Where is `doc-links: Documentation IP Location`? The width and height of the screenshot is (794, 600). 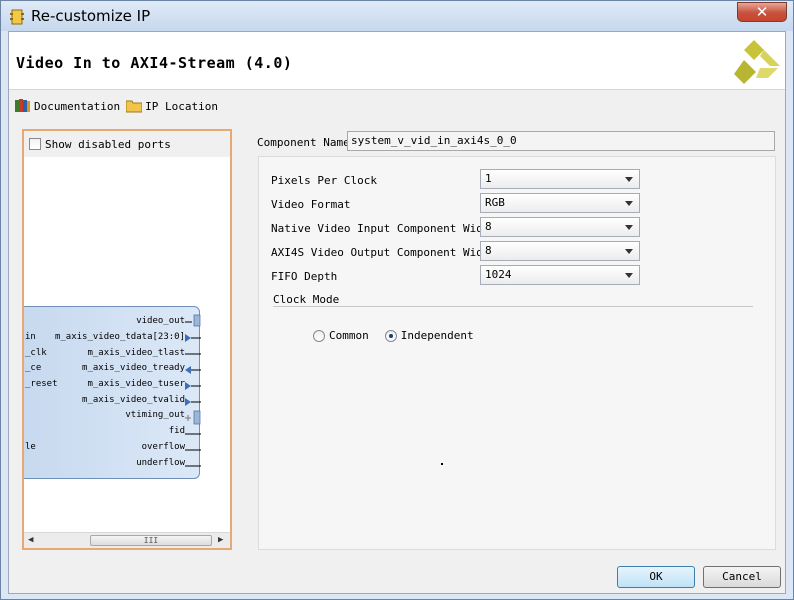 doc-links: Documentation IP Location is located at coordinates (119, 106).